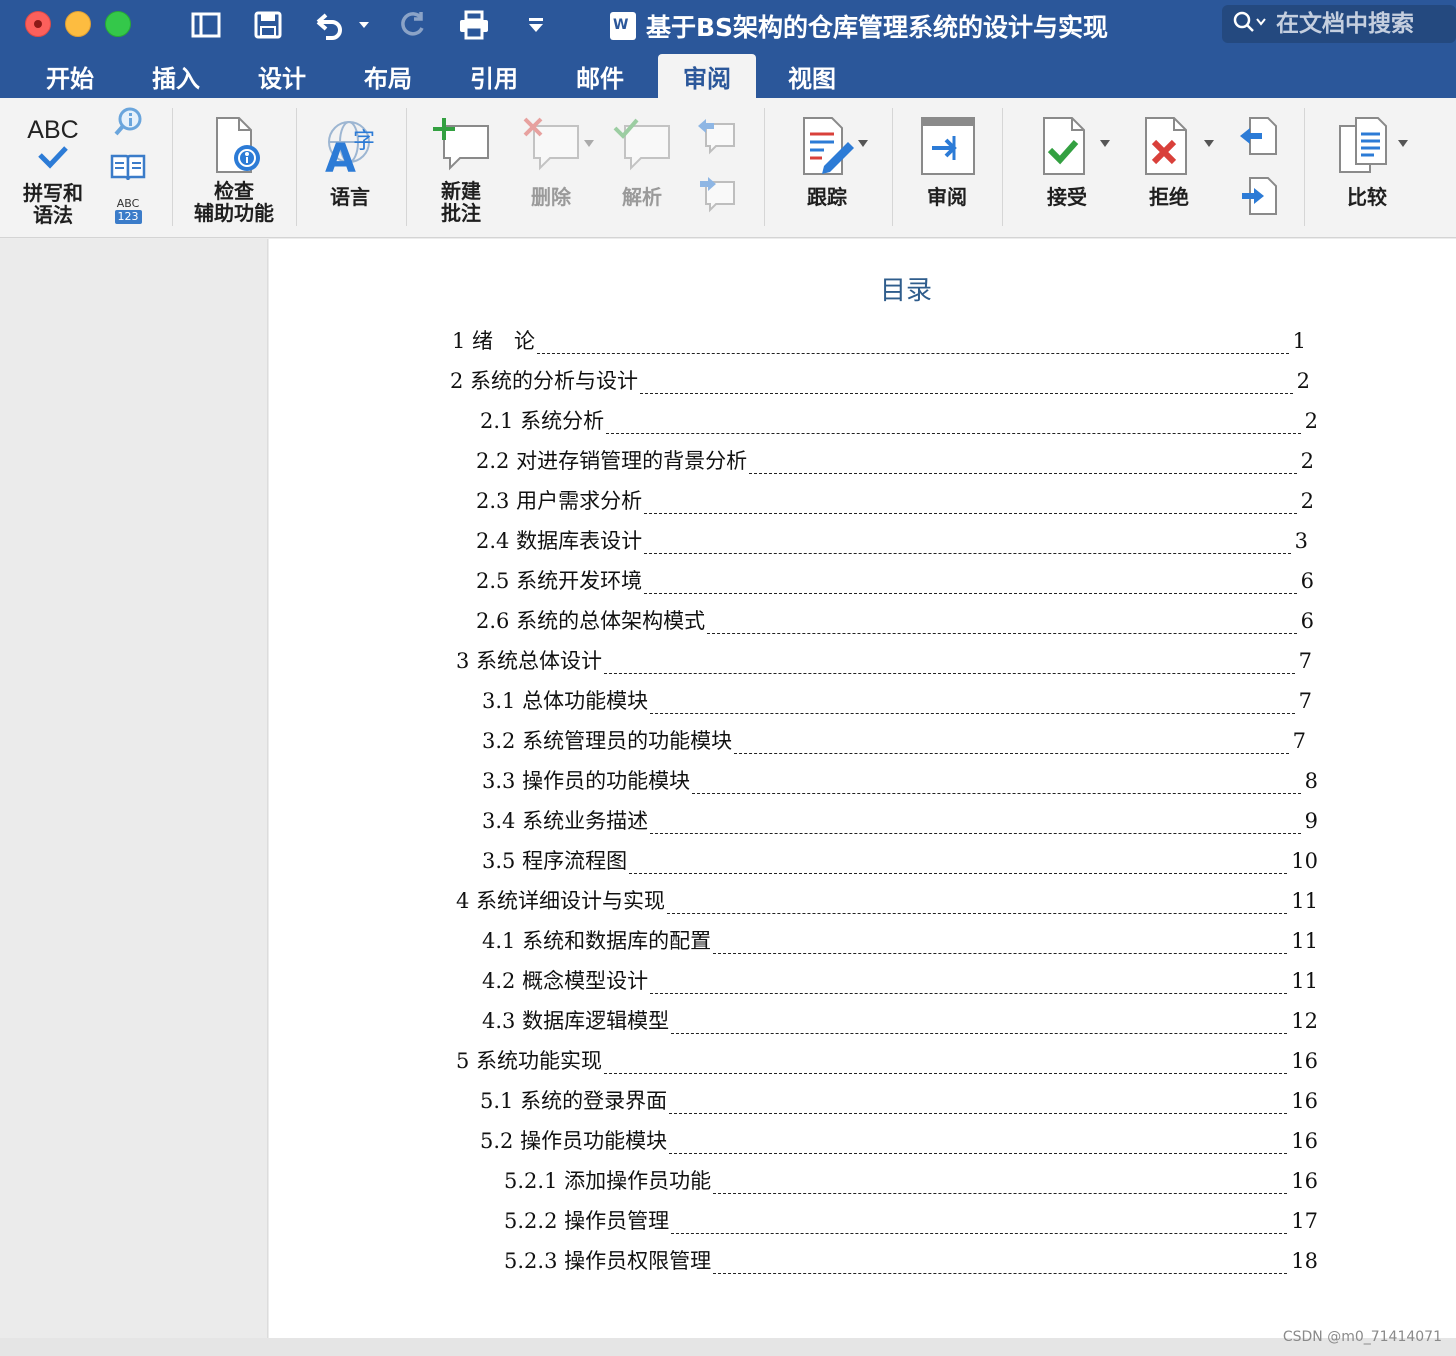 The width and height of the screenshot is (1456, 1356). Describe the element at coordinates (947, 197) in the screenshot. I see `review-label: 审阅` at that location.